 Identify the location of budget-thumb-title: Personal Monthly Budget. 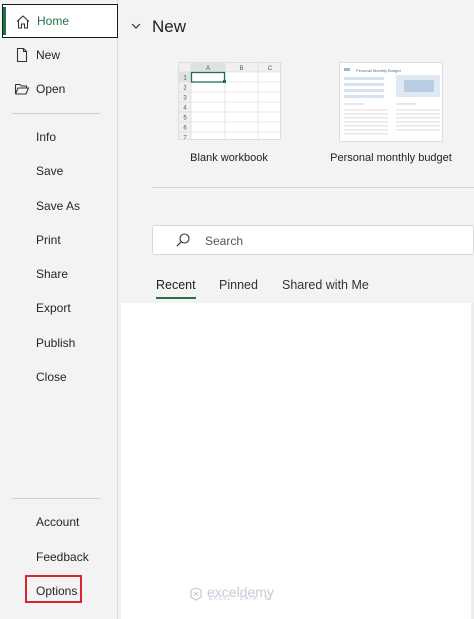
(379, 70).